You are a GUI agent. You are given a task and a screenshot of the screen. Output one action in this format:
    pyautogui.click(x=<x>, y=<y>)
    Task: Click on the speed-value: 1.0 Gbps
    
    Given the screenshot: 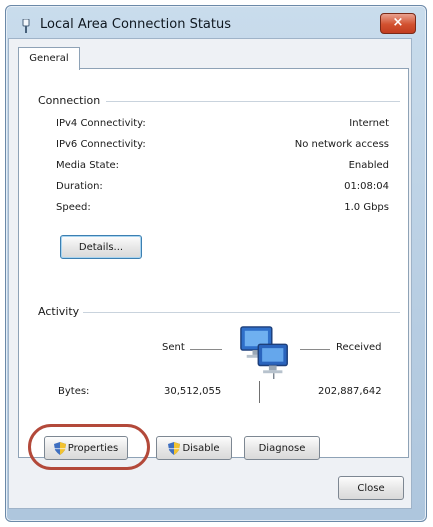 What is the action you would take?
    pyautogui.click(x=366, y=207)
    